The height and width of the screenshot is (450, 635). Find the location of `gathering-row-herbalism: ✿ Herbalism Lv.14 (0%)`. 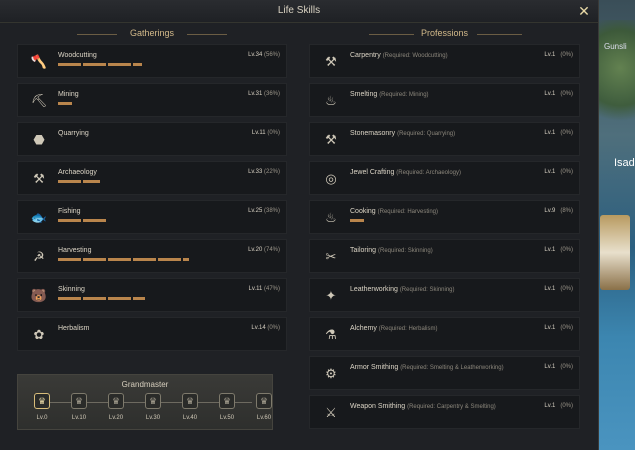

gathering-row-herbalism: ✿ Herbalism Lv.14 (0%) is located at coordinates (152, 334).